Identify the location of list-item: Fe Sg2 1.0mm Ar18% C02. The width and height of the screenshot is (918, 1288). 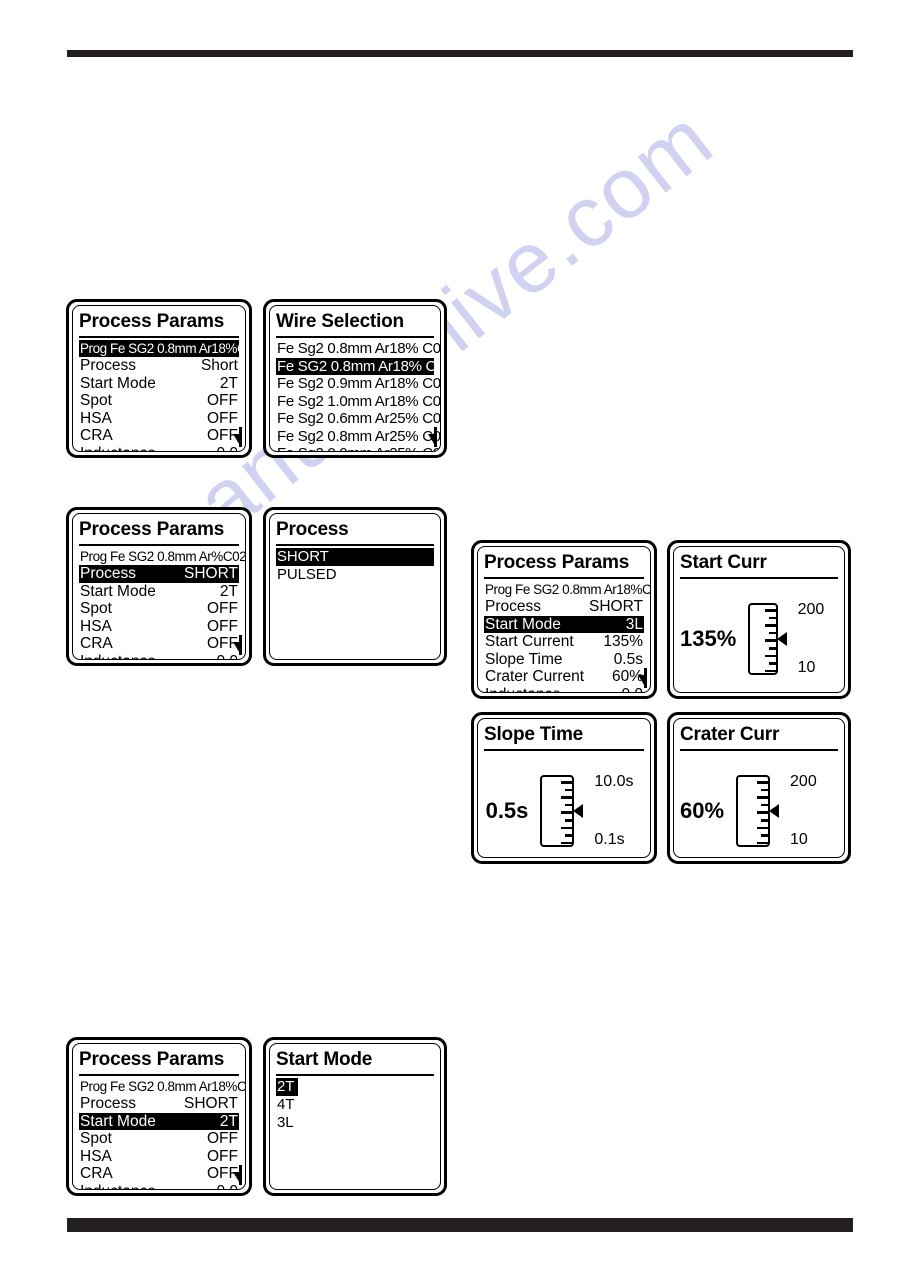
(358, 402).